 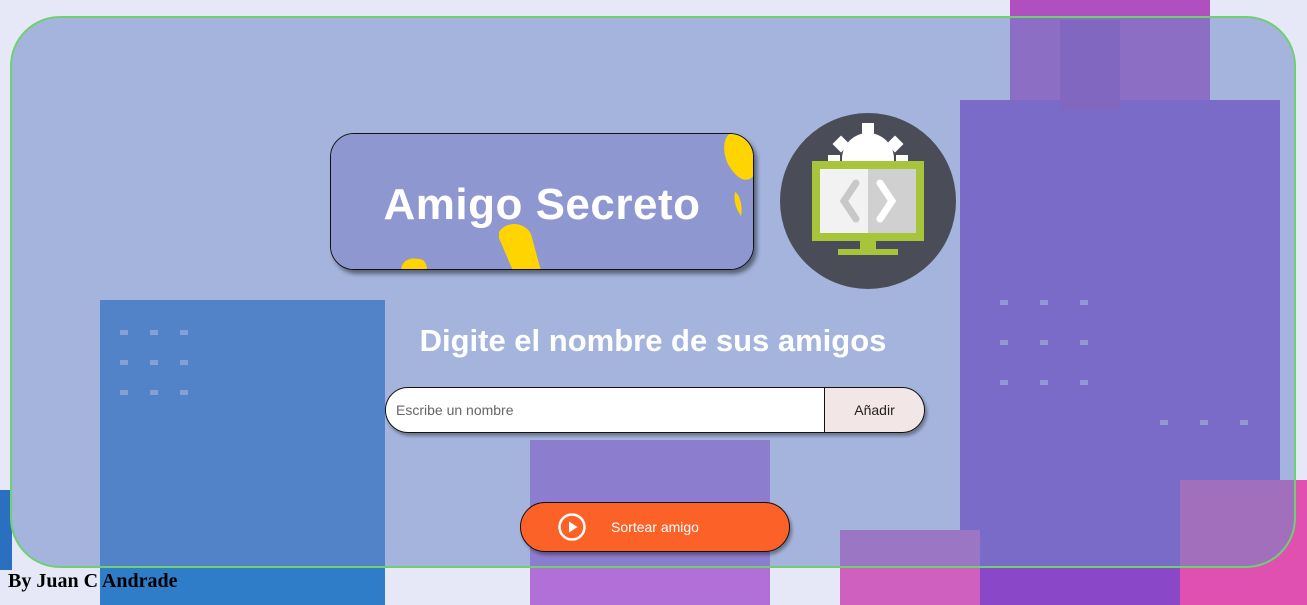 I want to click on friend-name-input, so click(x=605, y=410).